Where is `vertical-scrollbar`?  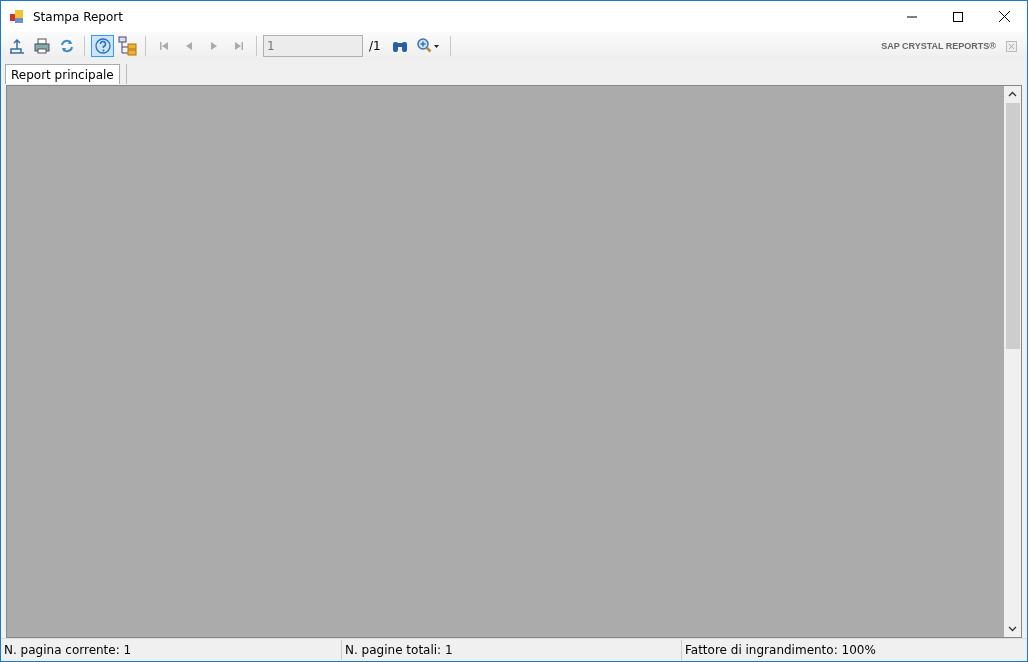
vertical-scrollbar is located at coordinates (1012, 361).